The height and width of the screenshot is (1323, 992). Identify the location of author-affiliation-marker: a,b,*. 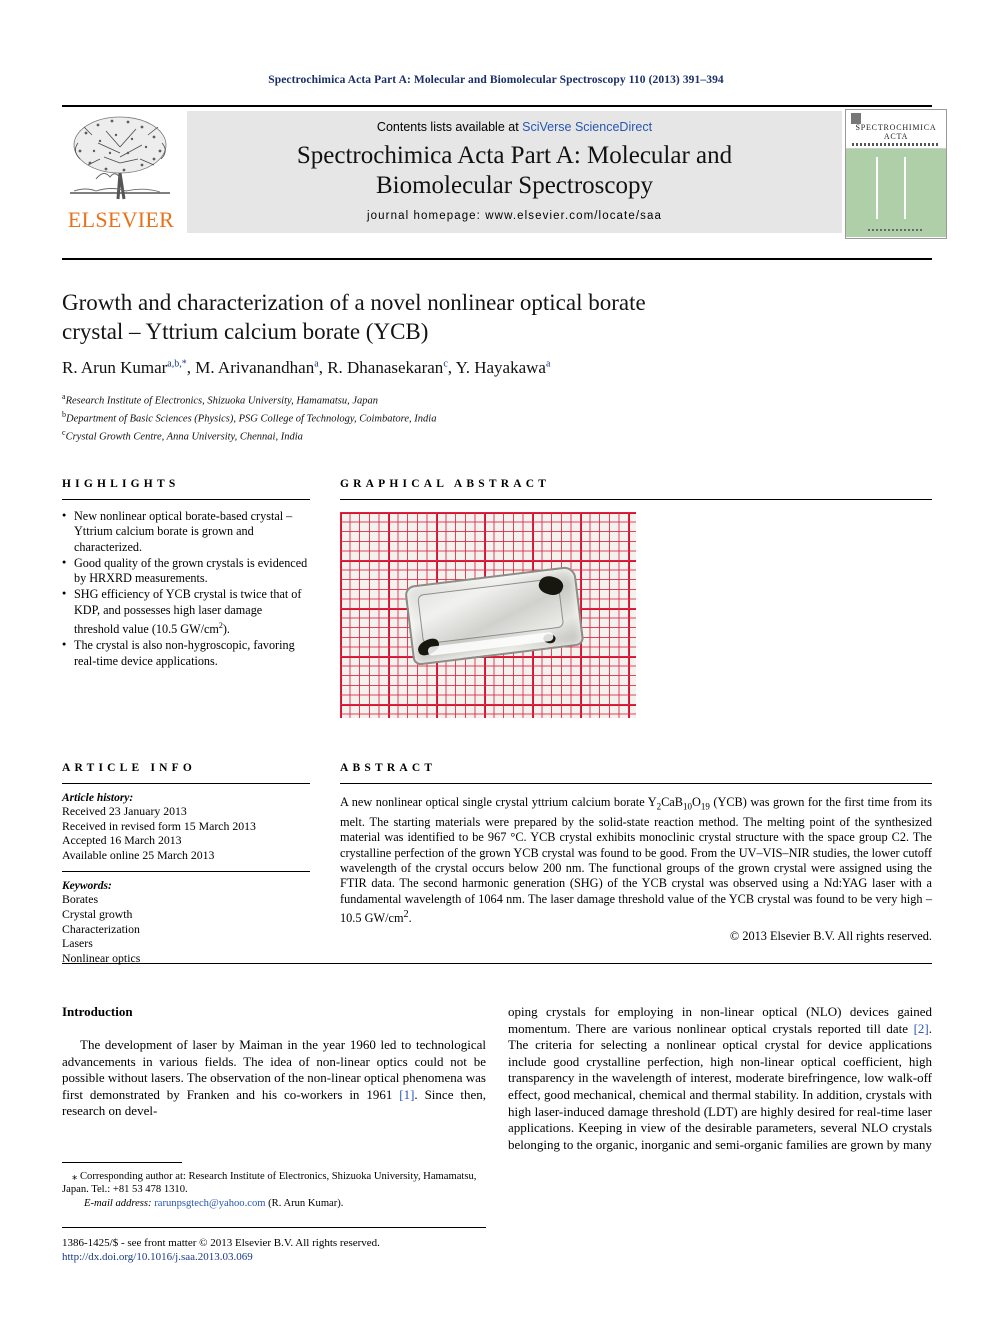
(177, 364).